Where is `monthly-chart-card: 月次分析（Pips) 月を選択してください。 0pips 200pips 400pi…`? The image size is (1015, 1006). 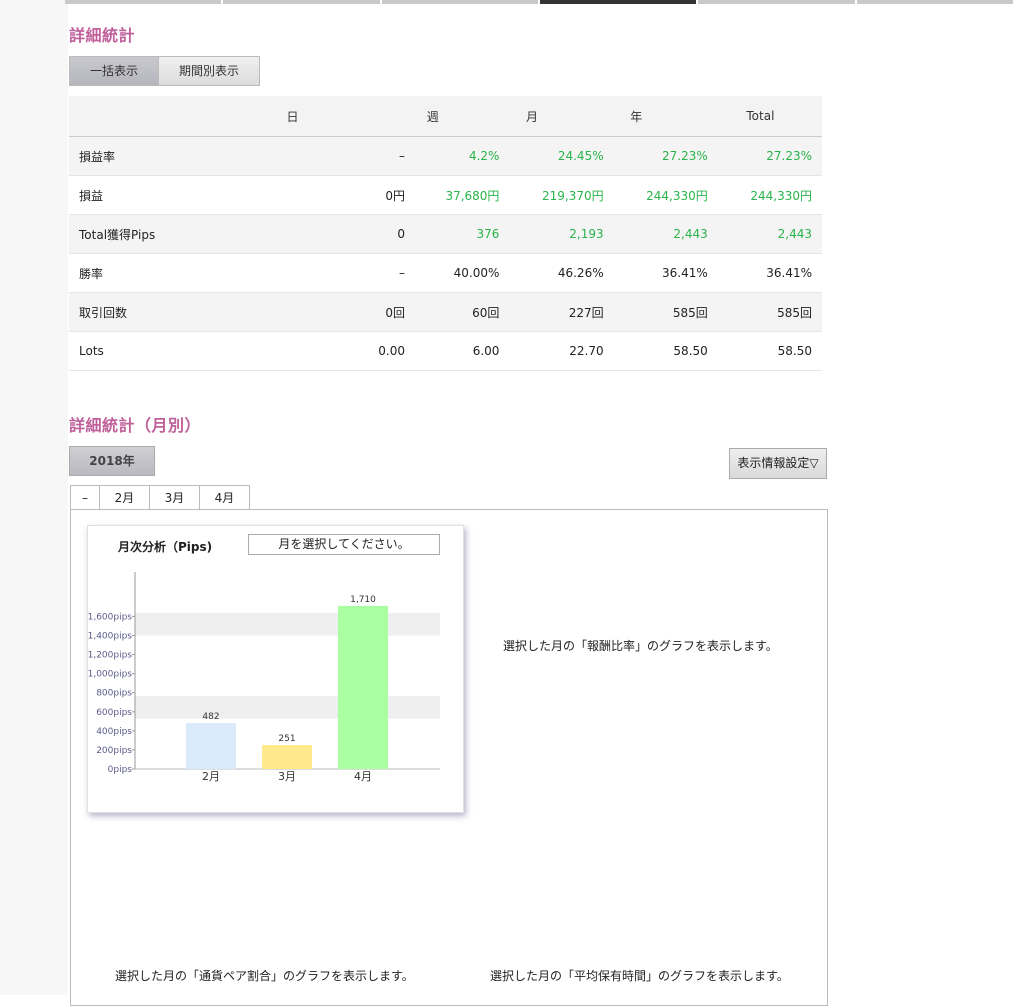
monthly-chart-card: 月次分析（Pips) 月を選択してください。 0pips 200pips 400pi… is located at coordinates (275, 669).